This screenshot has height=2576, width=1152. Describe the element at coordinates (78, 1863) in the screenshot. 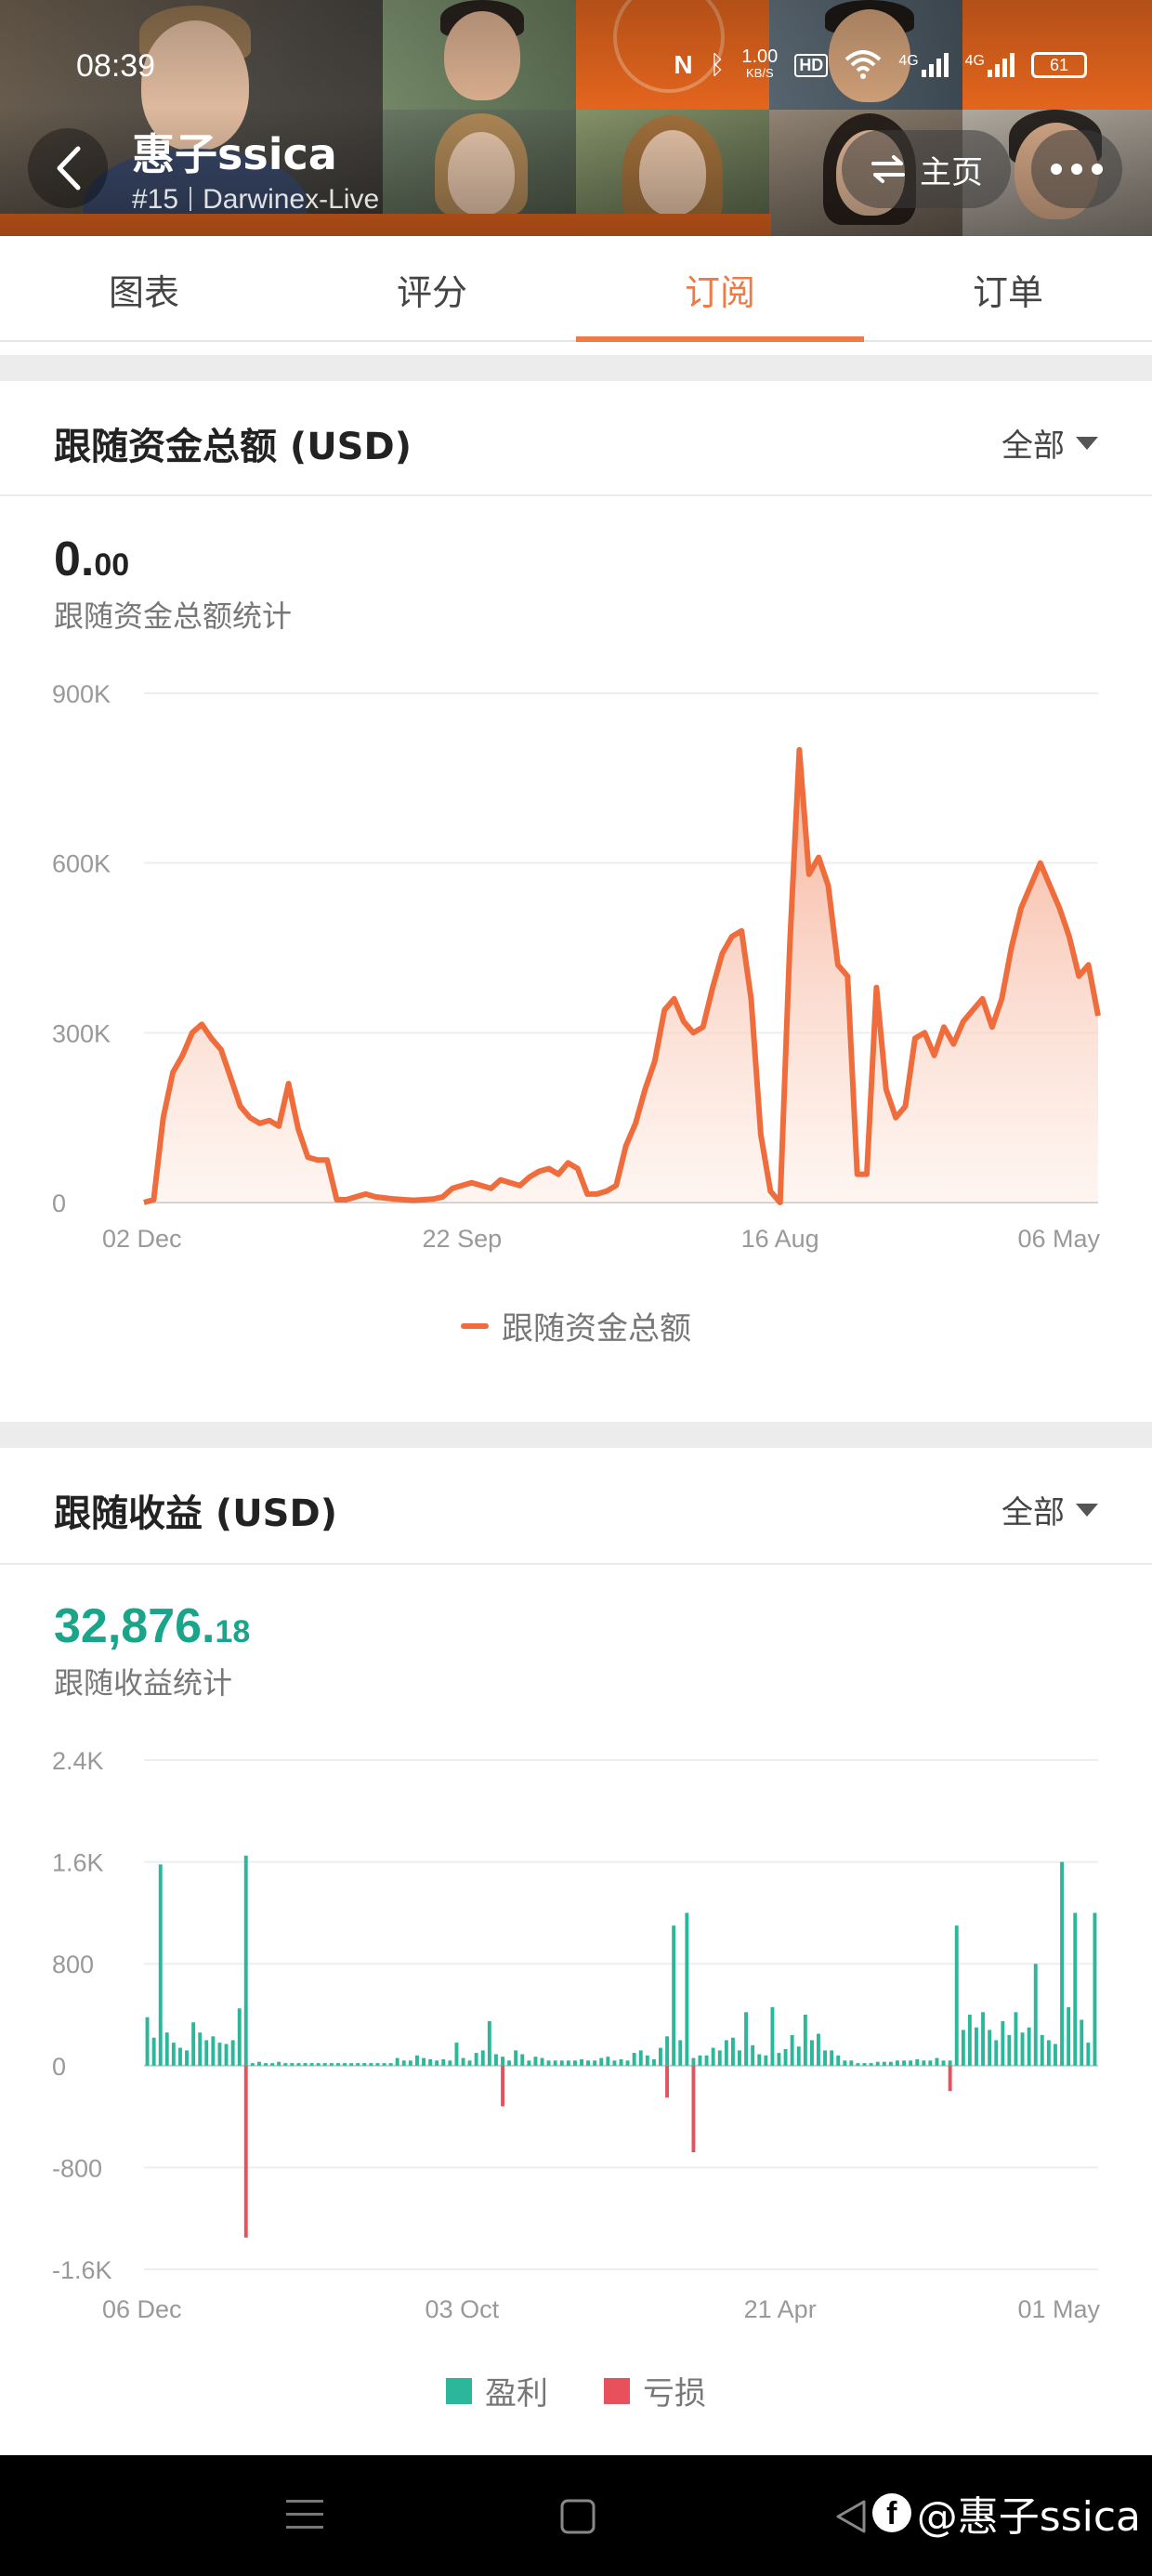

I see `y-tick-label: 1.6K` at that location.